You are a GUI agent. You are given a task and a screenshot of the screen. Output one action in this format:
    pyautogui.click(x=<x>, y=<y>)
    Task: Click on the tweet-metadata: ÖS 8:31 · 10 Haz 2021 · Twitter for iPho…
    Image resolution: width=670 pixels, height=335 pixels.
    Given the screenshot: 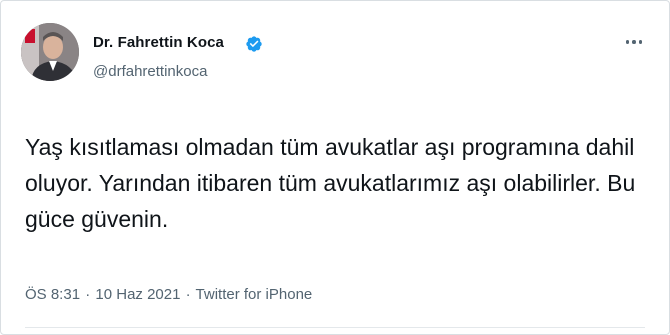 What is the action you would take?
    pyautogui.click(x=168, y=294)
    